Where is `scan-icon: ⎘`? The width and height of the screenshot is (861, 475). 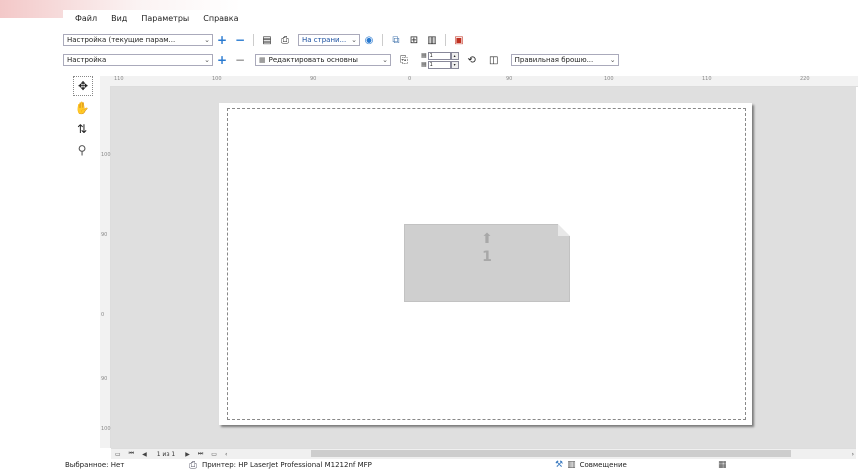 scan-icon: ⎘ is located at coordinates (404, 60).